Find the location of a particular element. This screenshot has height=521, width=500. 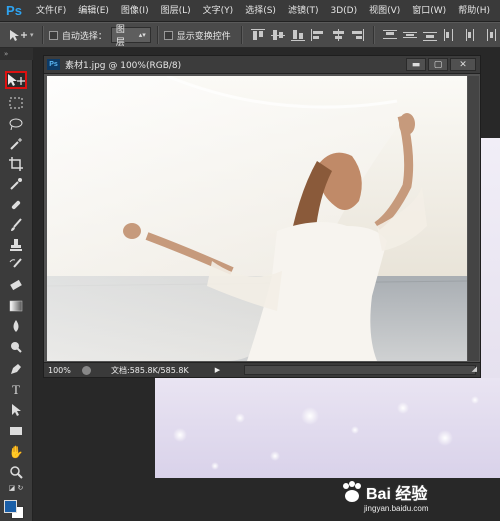

rectangle-tool-button is located at coordinates (16, 431).